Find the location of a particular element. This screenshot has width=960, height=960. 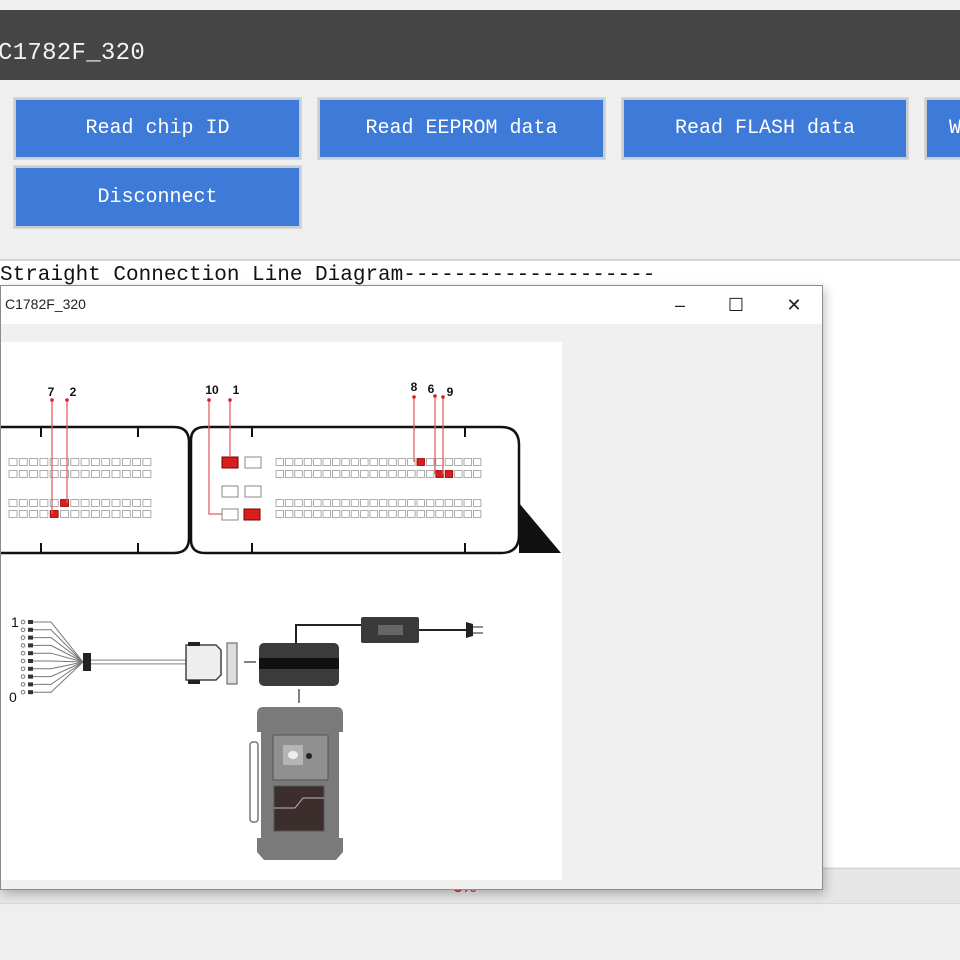

wire-harness-icon is located at coordinates (52, 657).